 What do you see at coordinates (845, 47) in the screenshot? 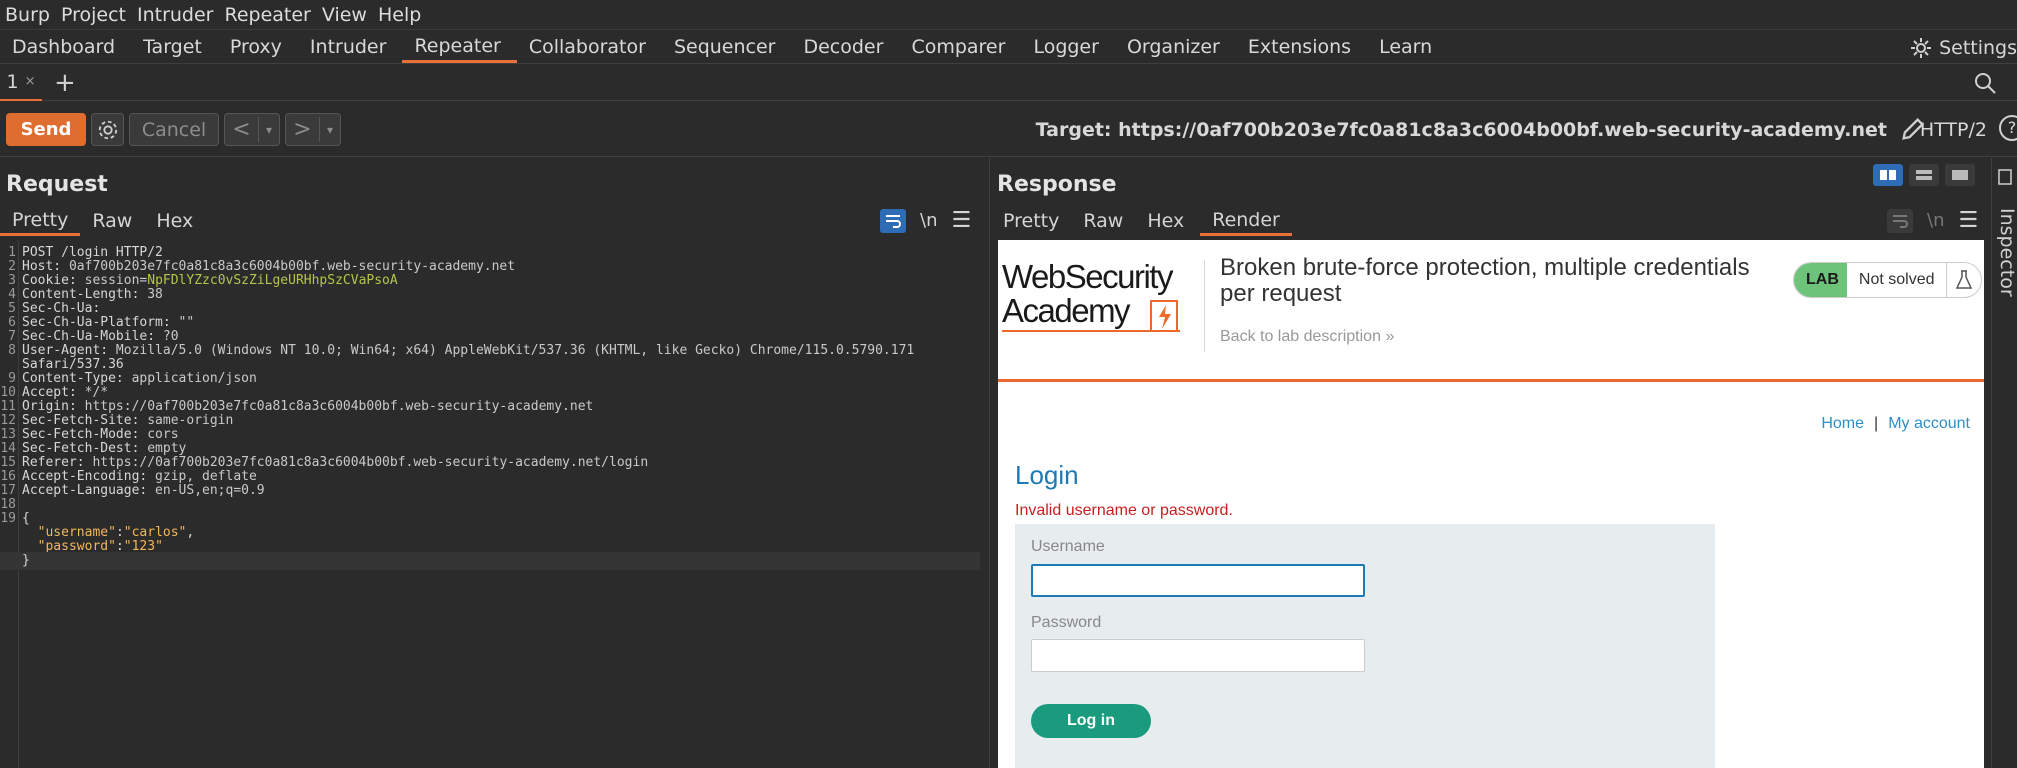
I see `tab-decoder: Decoder` at bounding box center [845, 47].